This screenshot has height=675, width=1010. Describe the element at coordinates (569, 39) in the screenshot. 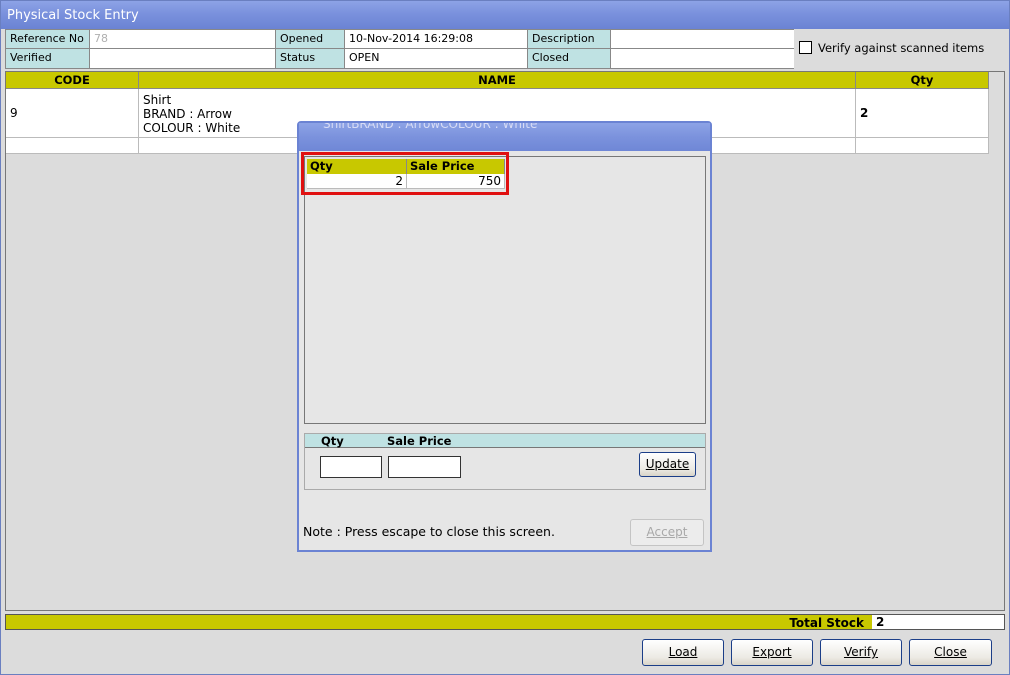

I see `description-label: Description` at that location.